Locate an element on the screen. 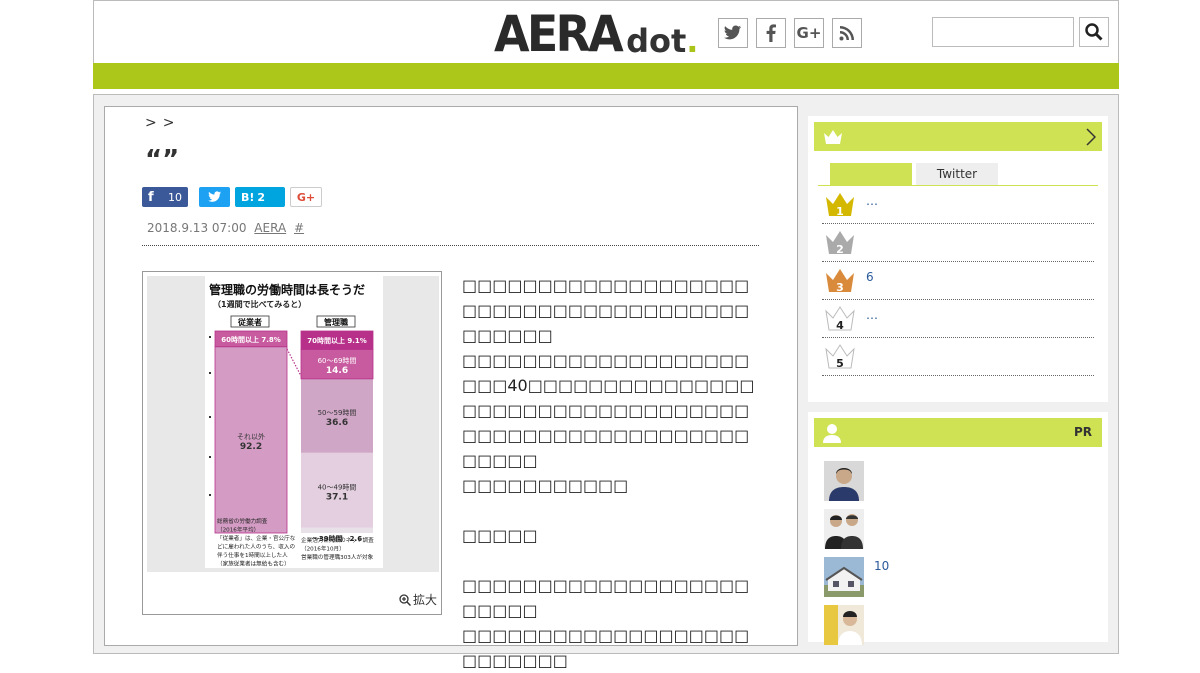  ranking-item: 3 6 is located at coordinates (958, 281).